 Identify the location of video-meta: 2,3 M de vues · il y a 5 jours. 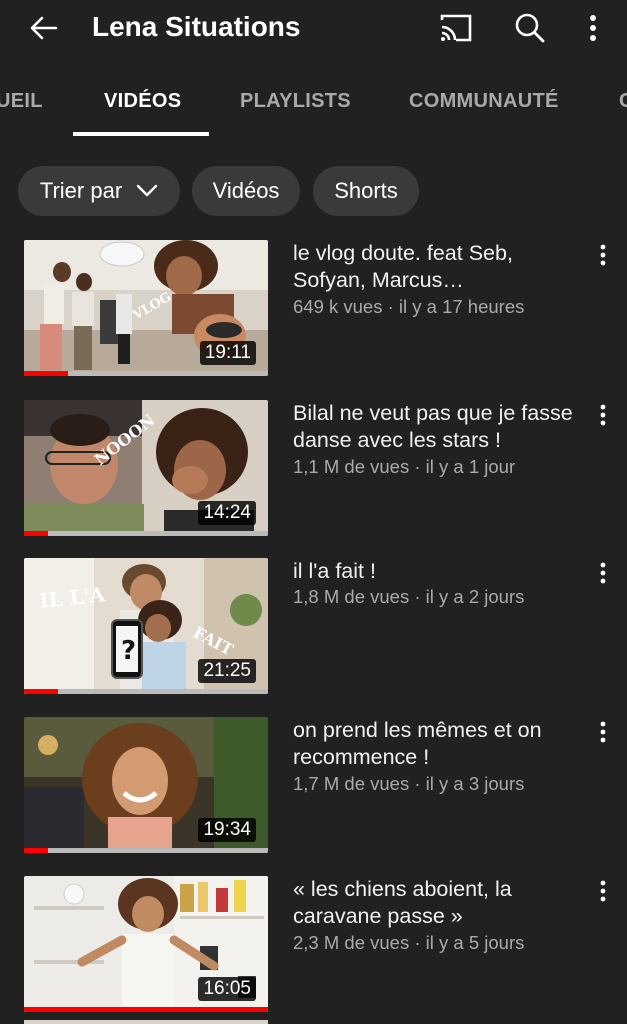
(409, 942).